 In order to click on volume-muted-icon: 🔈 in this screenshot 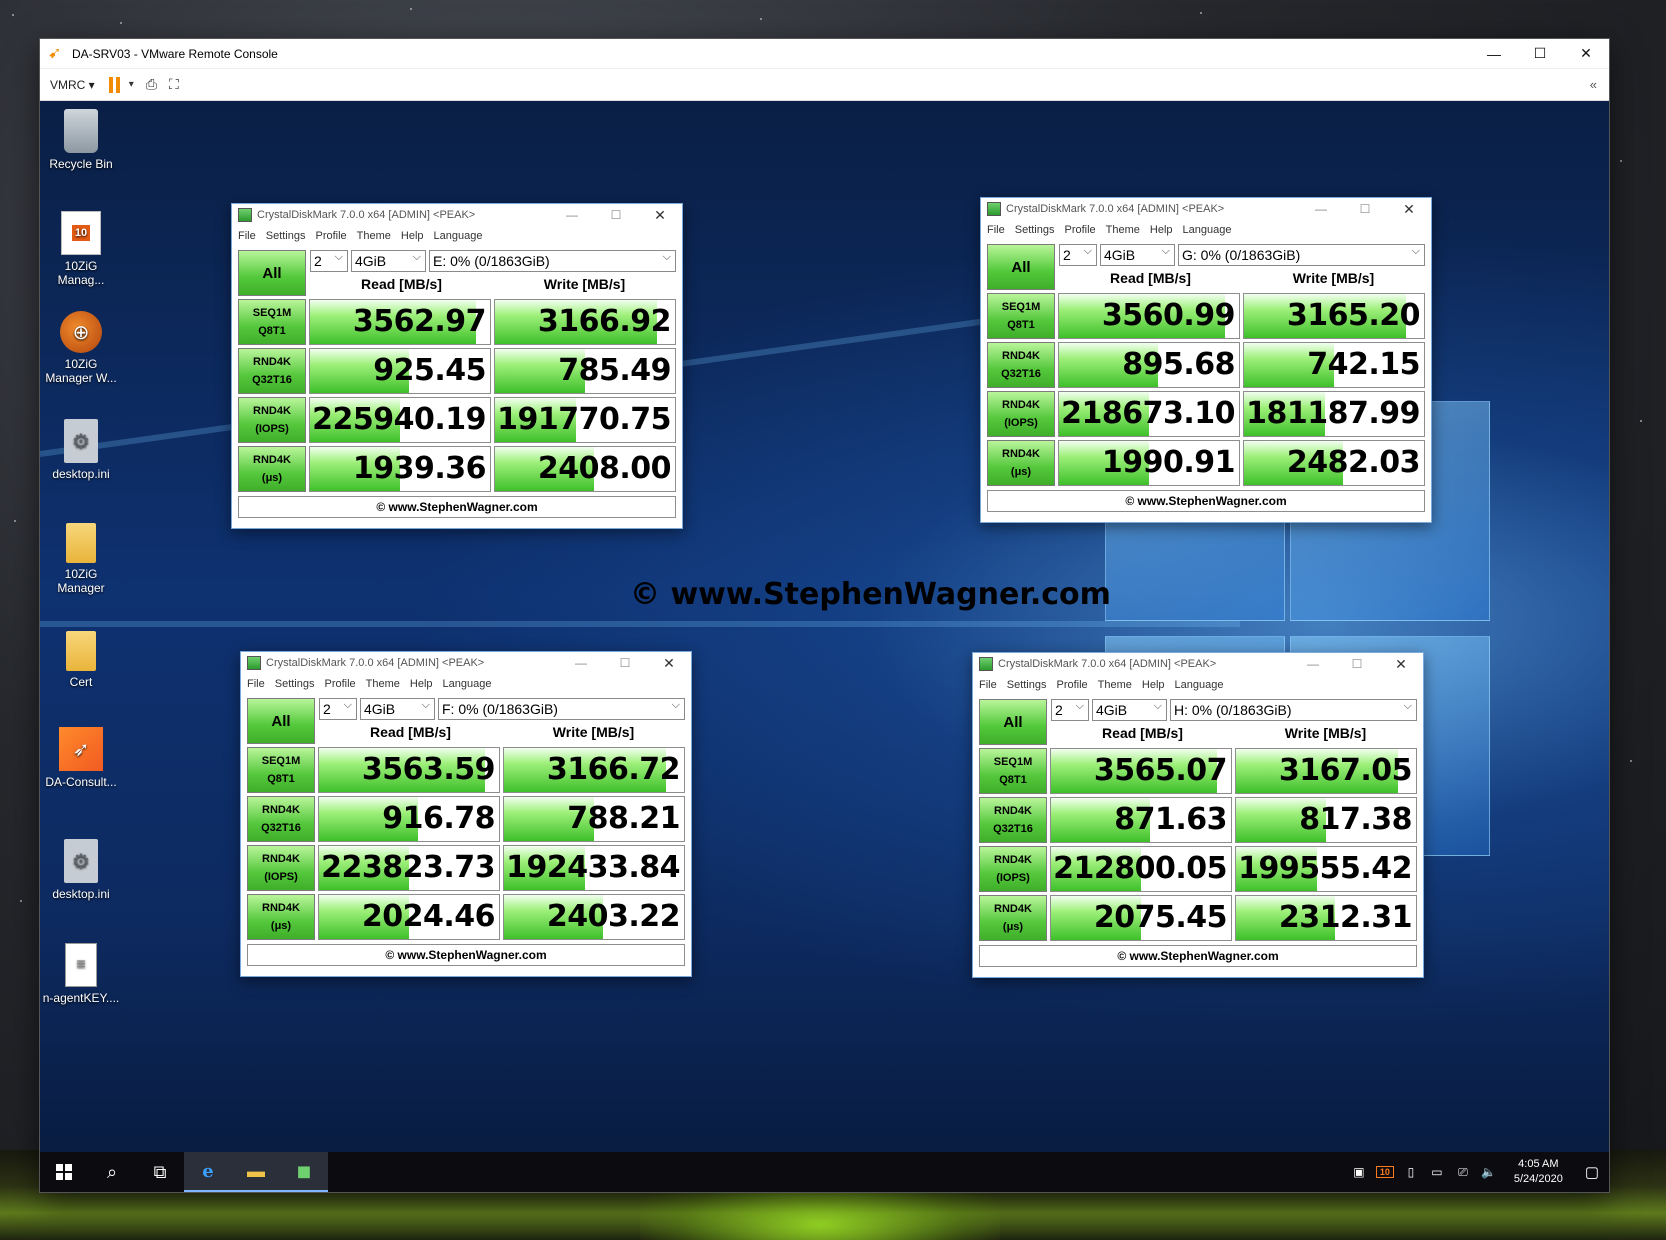, I will do `click(1489, 1172)`.